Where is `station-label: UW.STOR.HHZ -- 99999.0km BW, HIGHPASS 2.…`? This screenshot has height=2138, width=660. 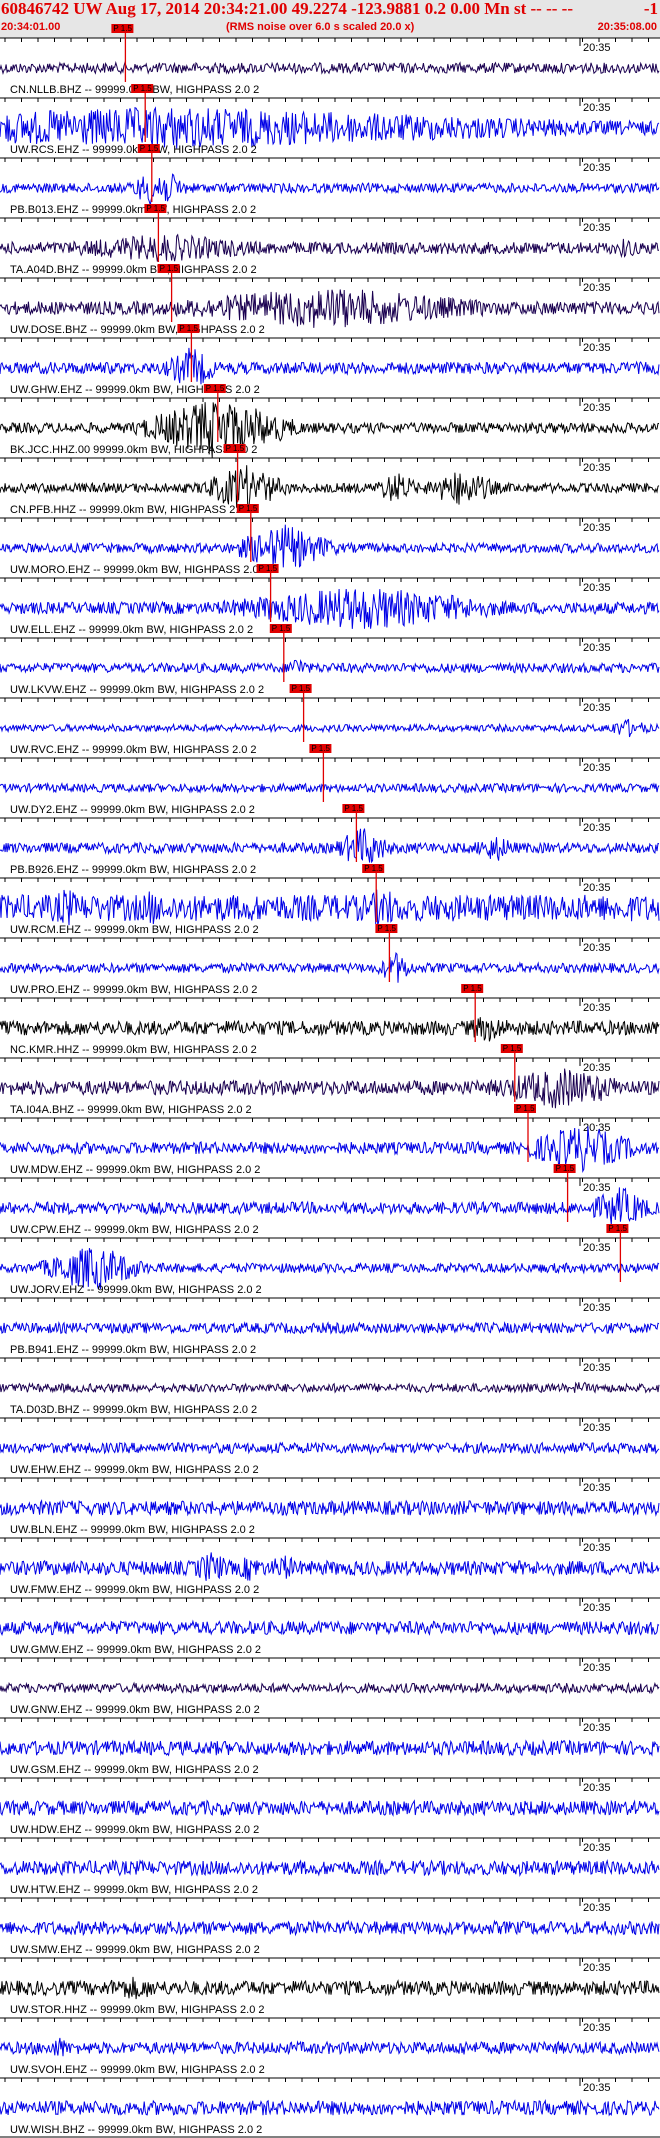 station-label: UW.STOR.HHZ -- 99999.0km BW, HIGHPASS 2.… is located at coordinates (137, 2010).